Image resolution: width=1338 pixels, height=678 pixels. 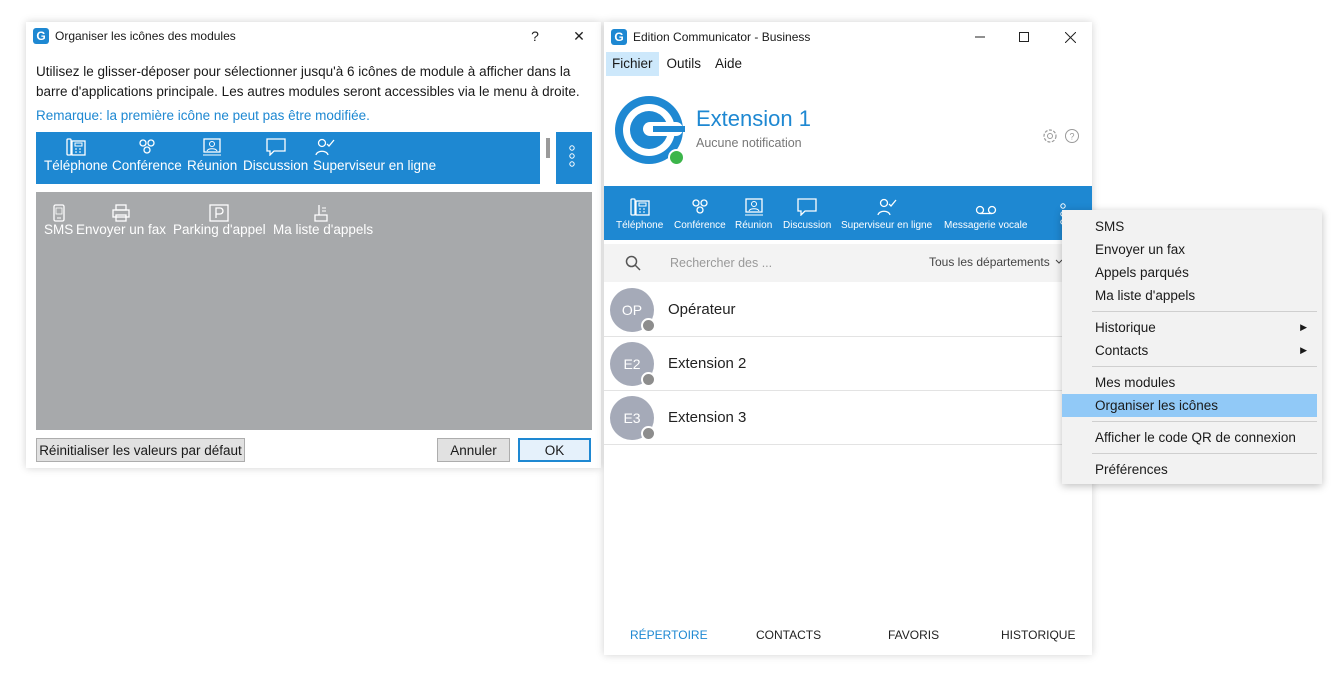 I want to click on module-label: Réunion, so click(x=212, y=165).